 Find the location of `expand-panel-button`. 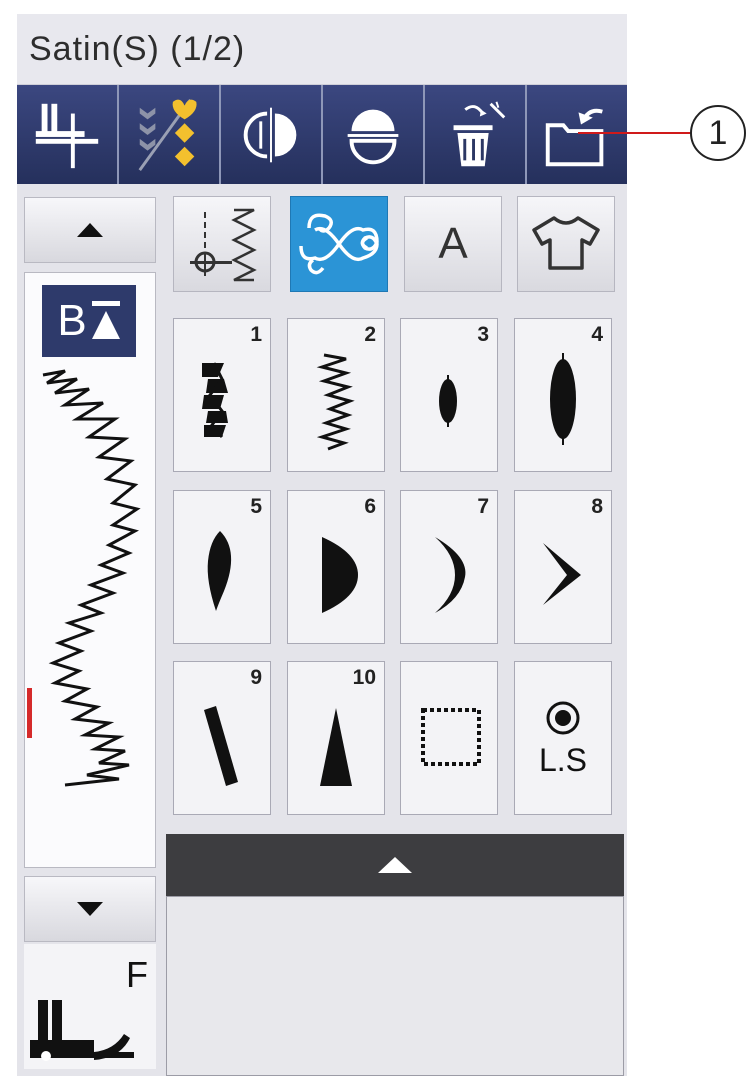

expand-panel-button is located at coordinates (395, 865).